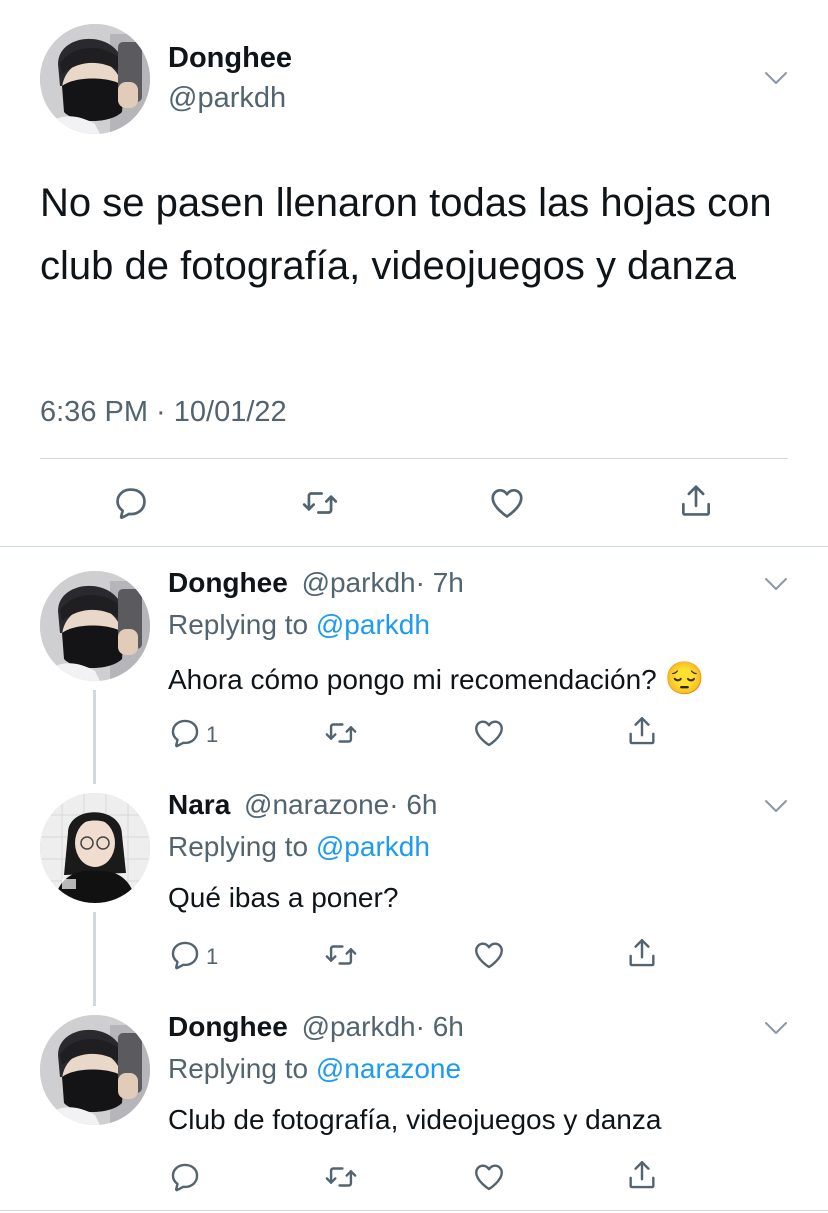  What do you see at coordinates (415, 1119) in the screenshot?
I see `reply-text: Club de fotografía, videojuegos y danza` at bounding box center [415, 1119].